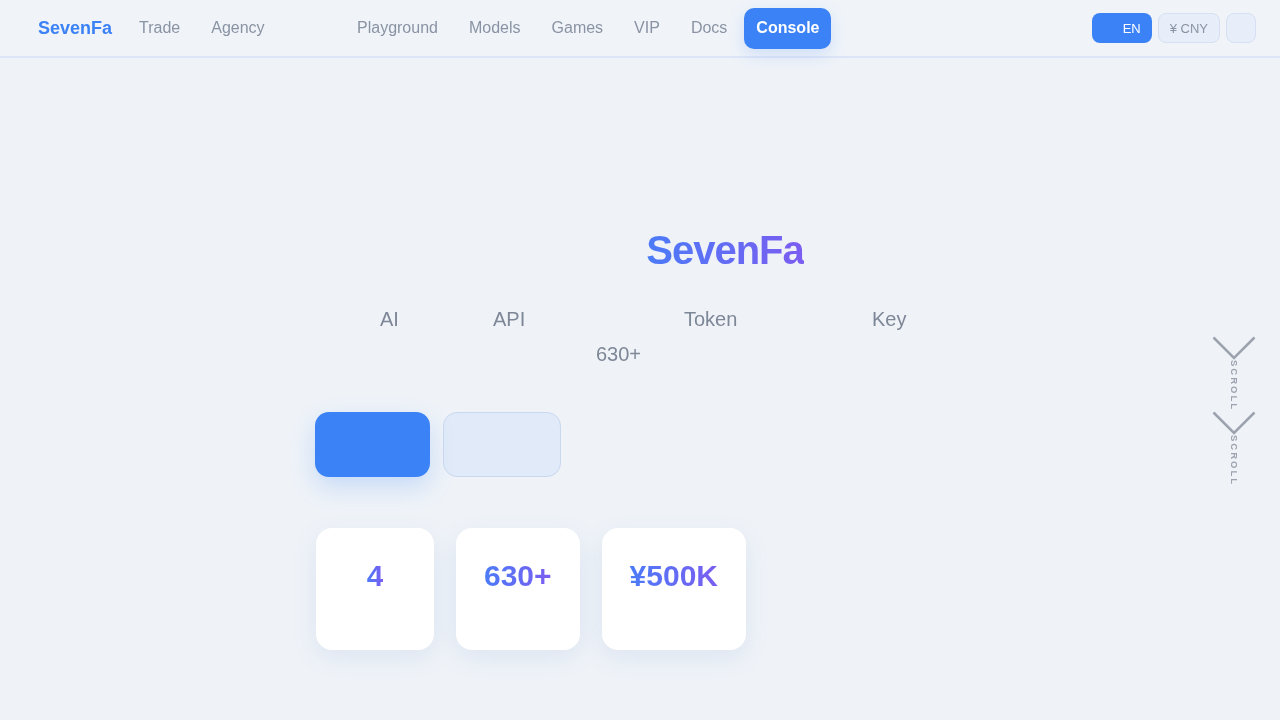 The image size is (1280, 720). Describe the element at coordinates (75, 28) in the screenshot. I see `logo-link: SevenFa` at that location.